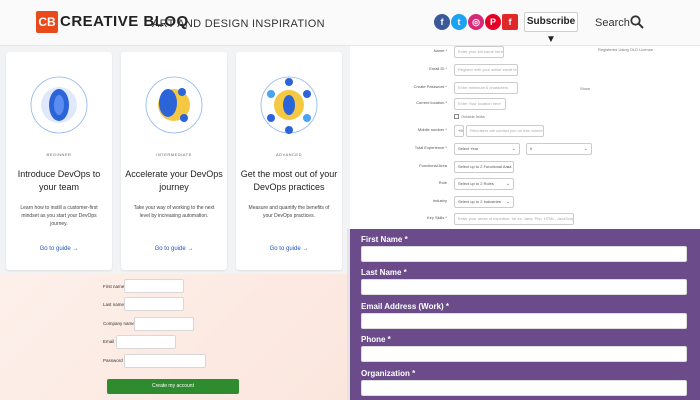 This screenshot has height=400, width=700. Describe the element at coordinates (612, 23) in the screenshot. I see `search-label: Search` at that location.